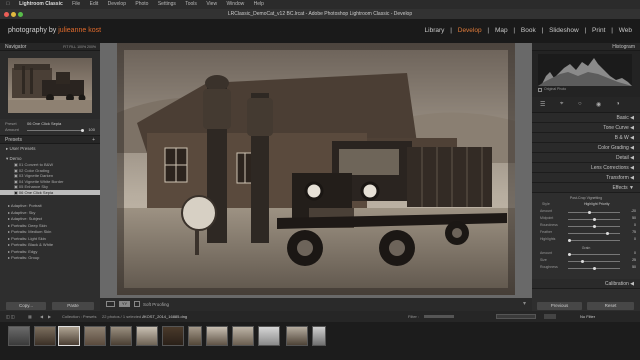 The height and width of the screenshot is (360, 640). Describe the element at coordinates (524, 304) in the screenshot. I see `toolbar-menu-icon: ▾` at that location.